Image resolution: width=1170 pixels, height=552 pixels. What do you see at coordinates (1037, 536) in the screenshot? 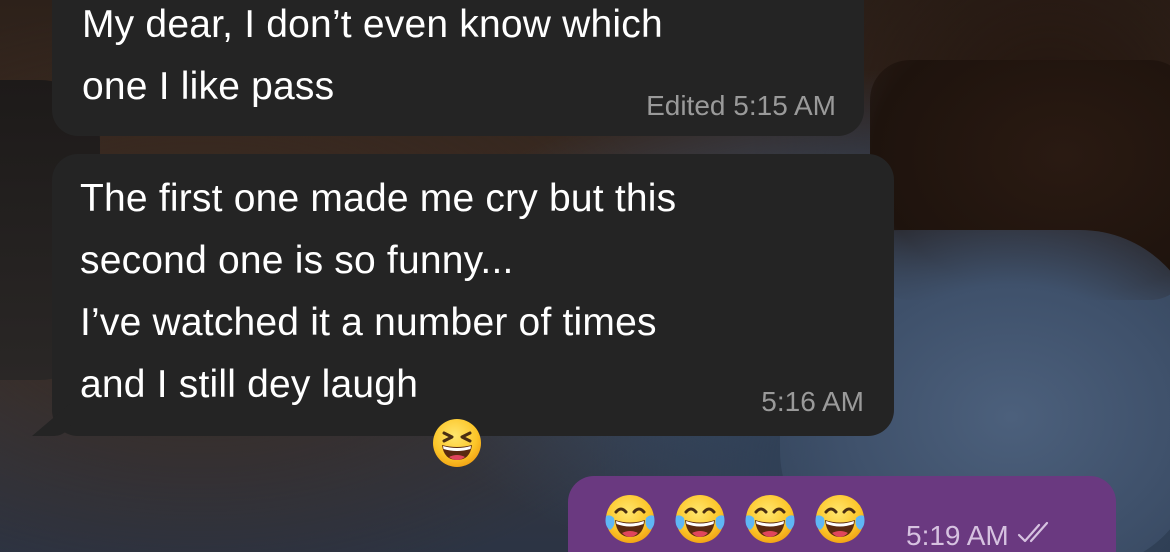
I see `read-double-check-icon` at bounding box center [1037, 536].